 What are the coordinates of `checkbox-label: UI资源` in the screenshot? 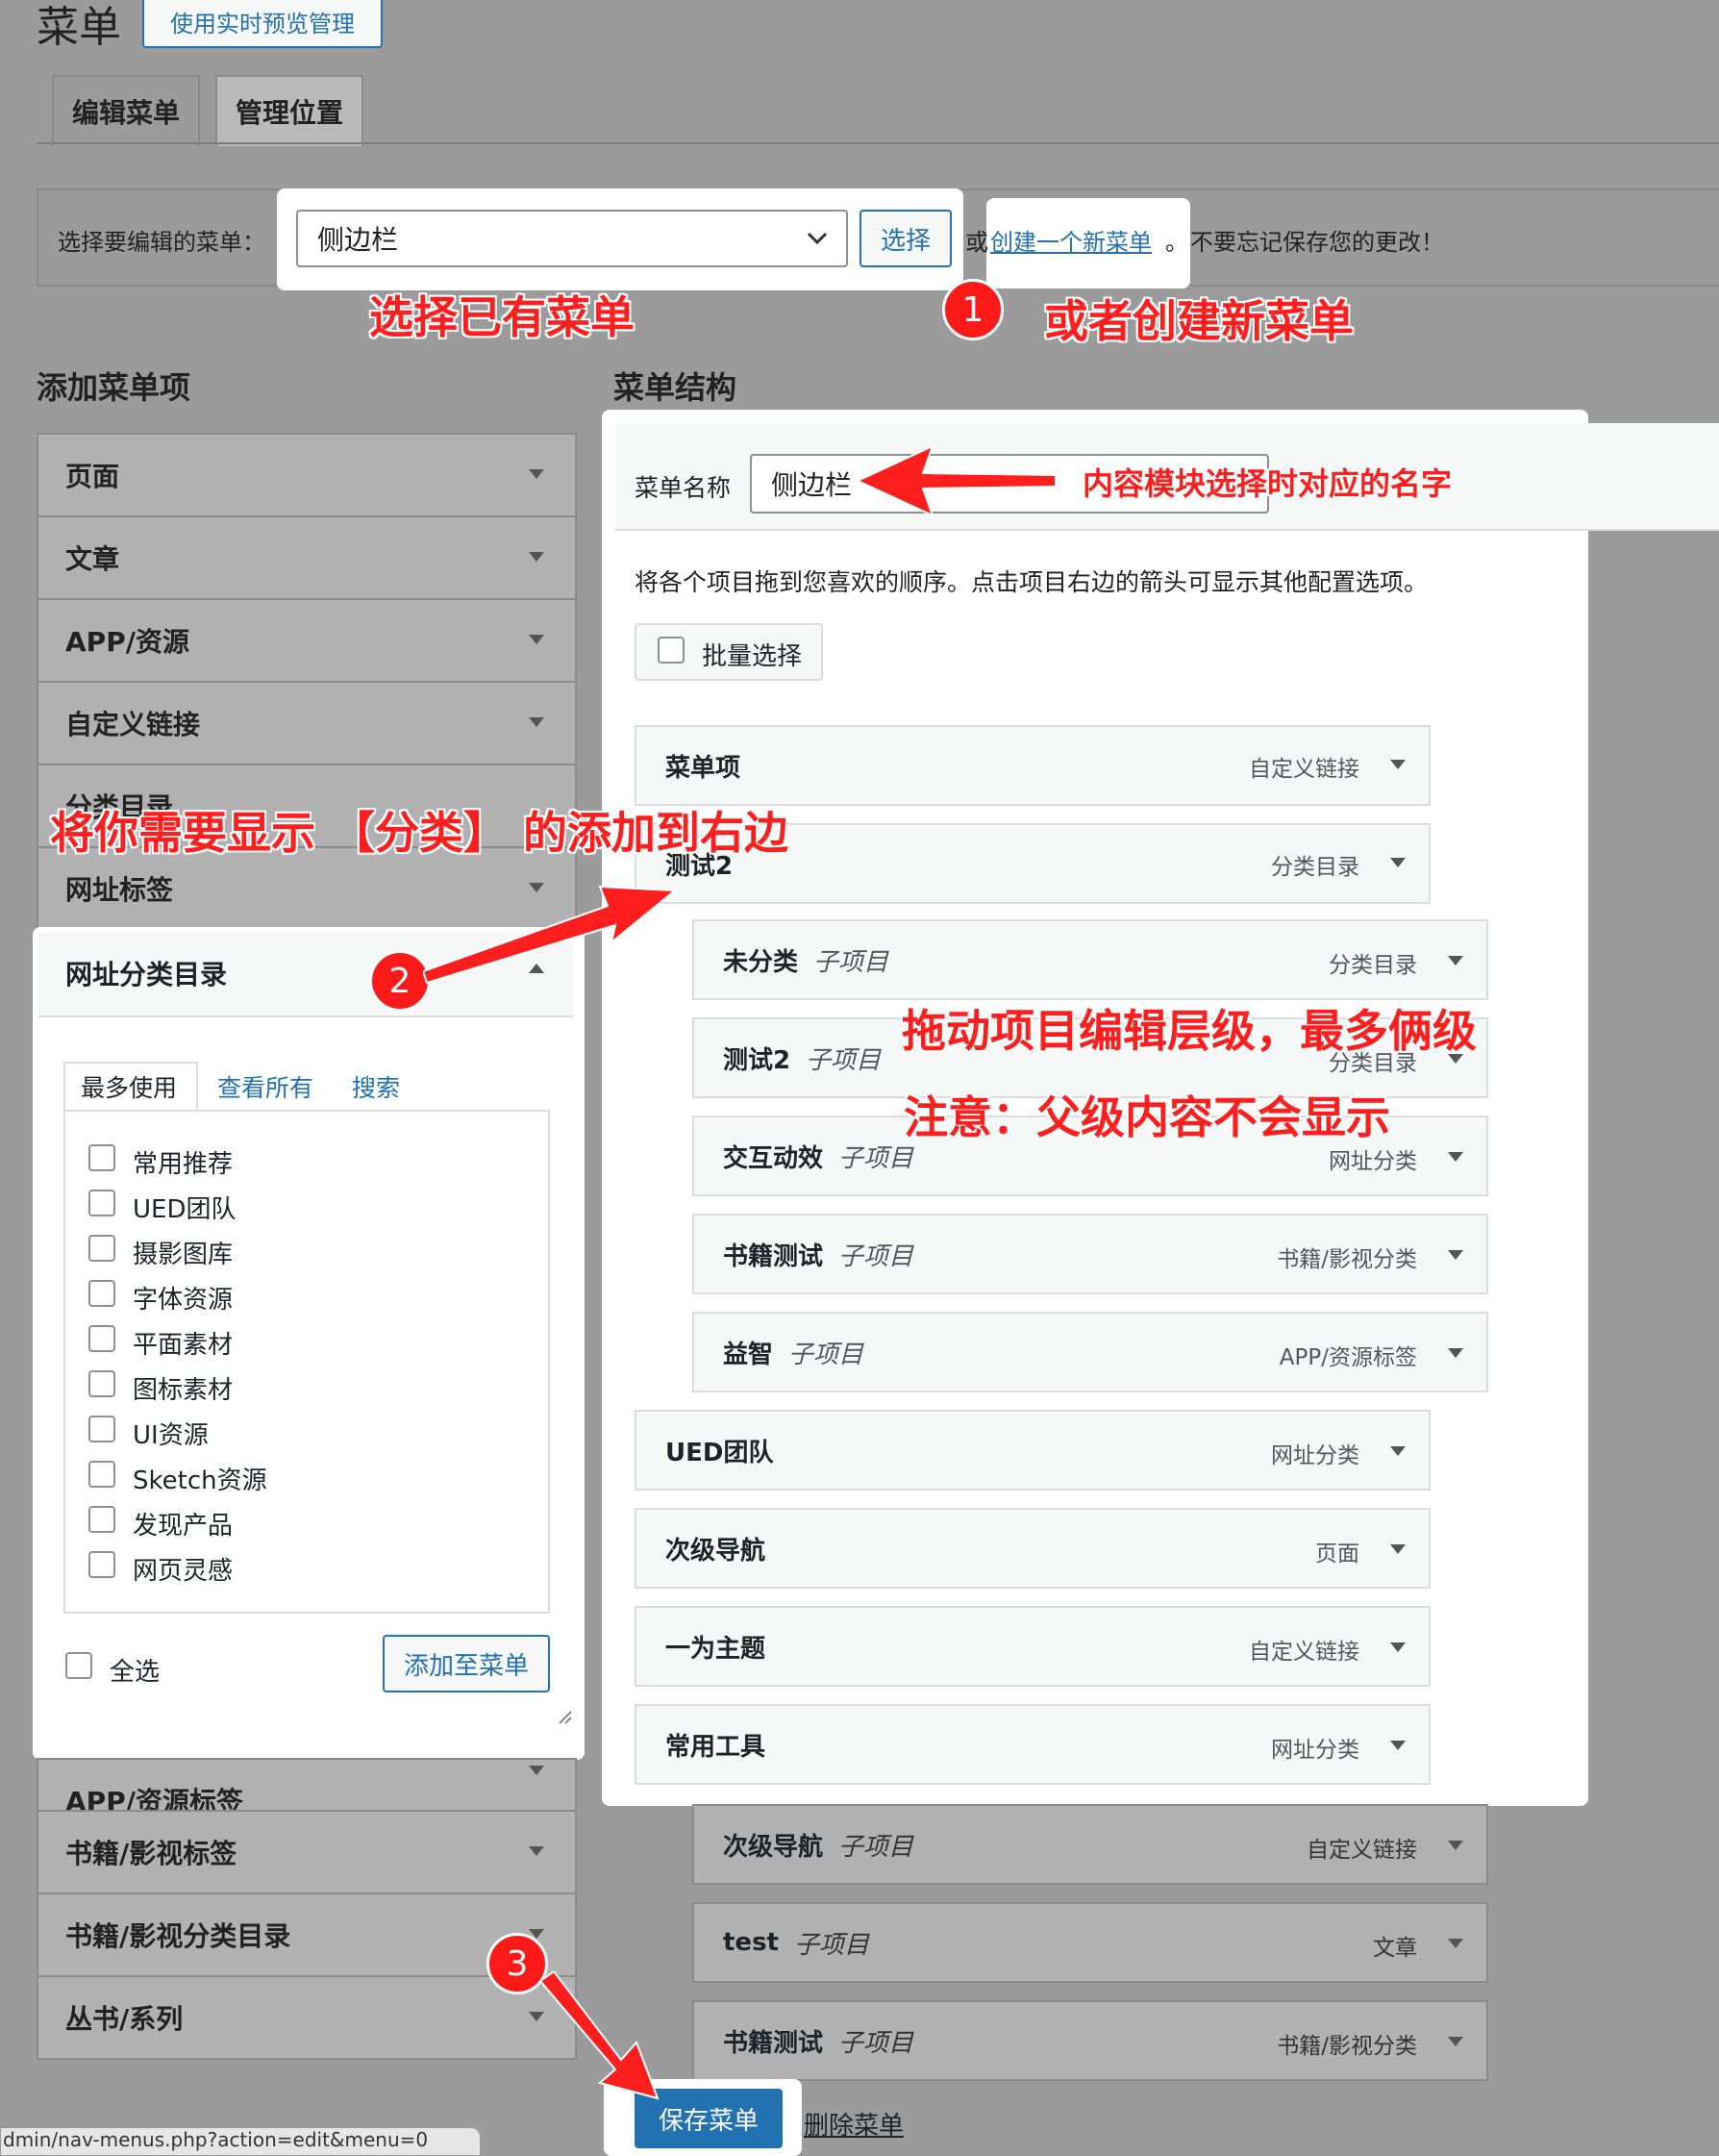 It's located at (171, 1435).